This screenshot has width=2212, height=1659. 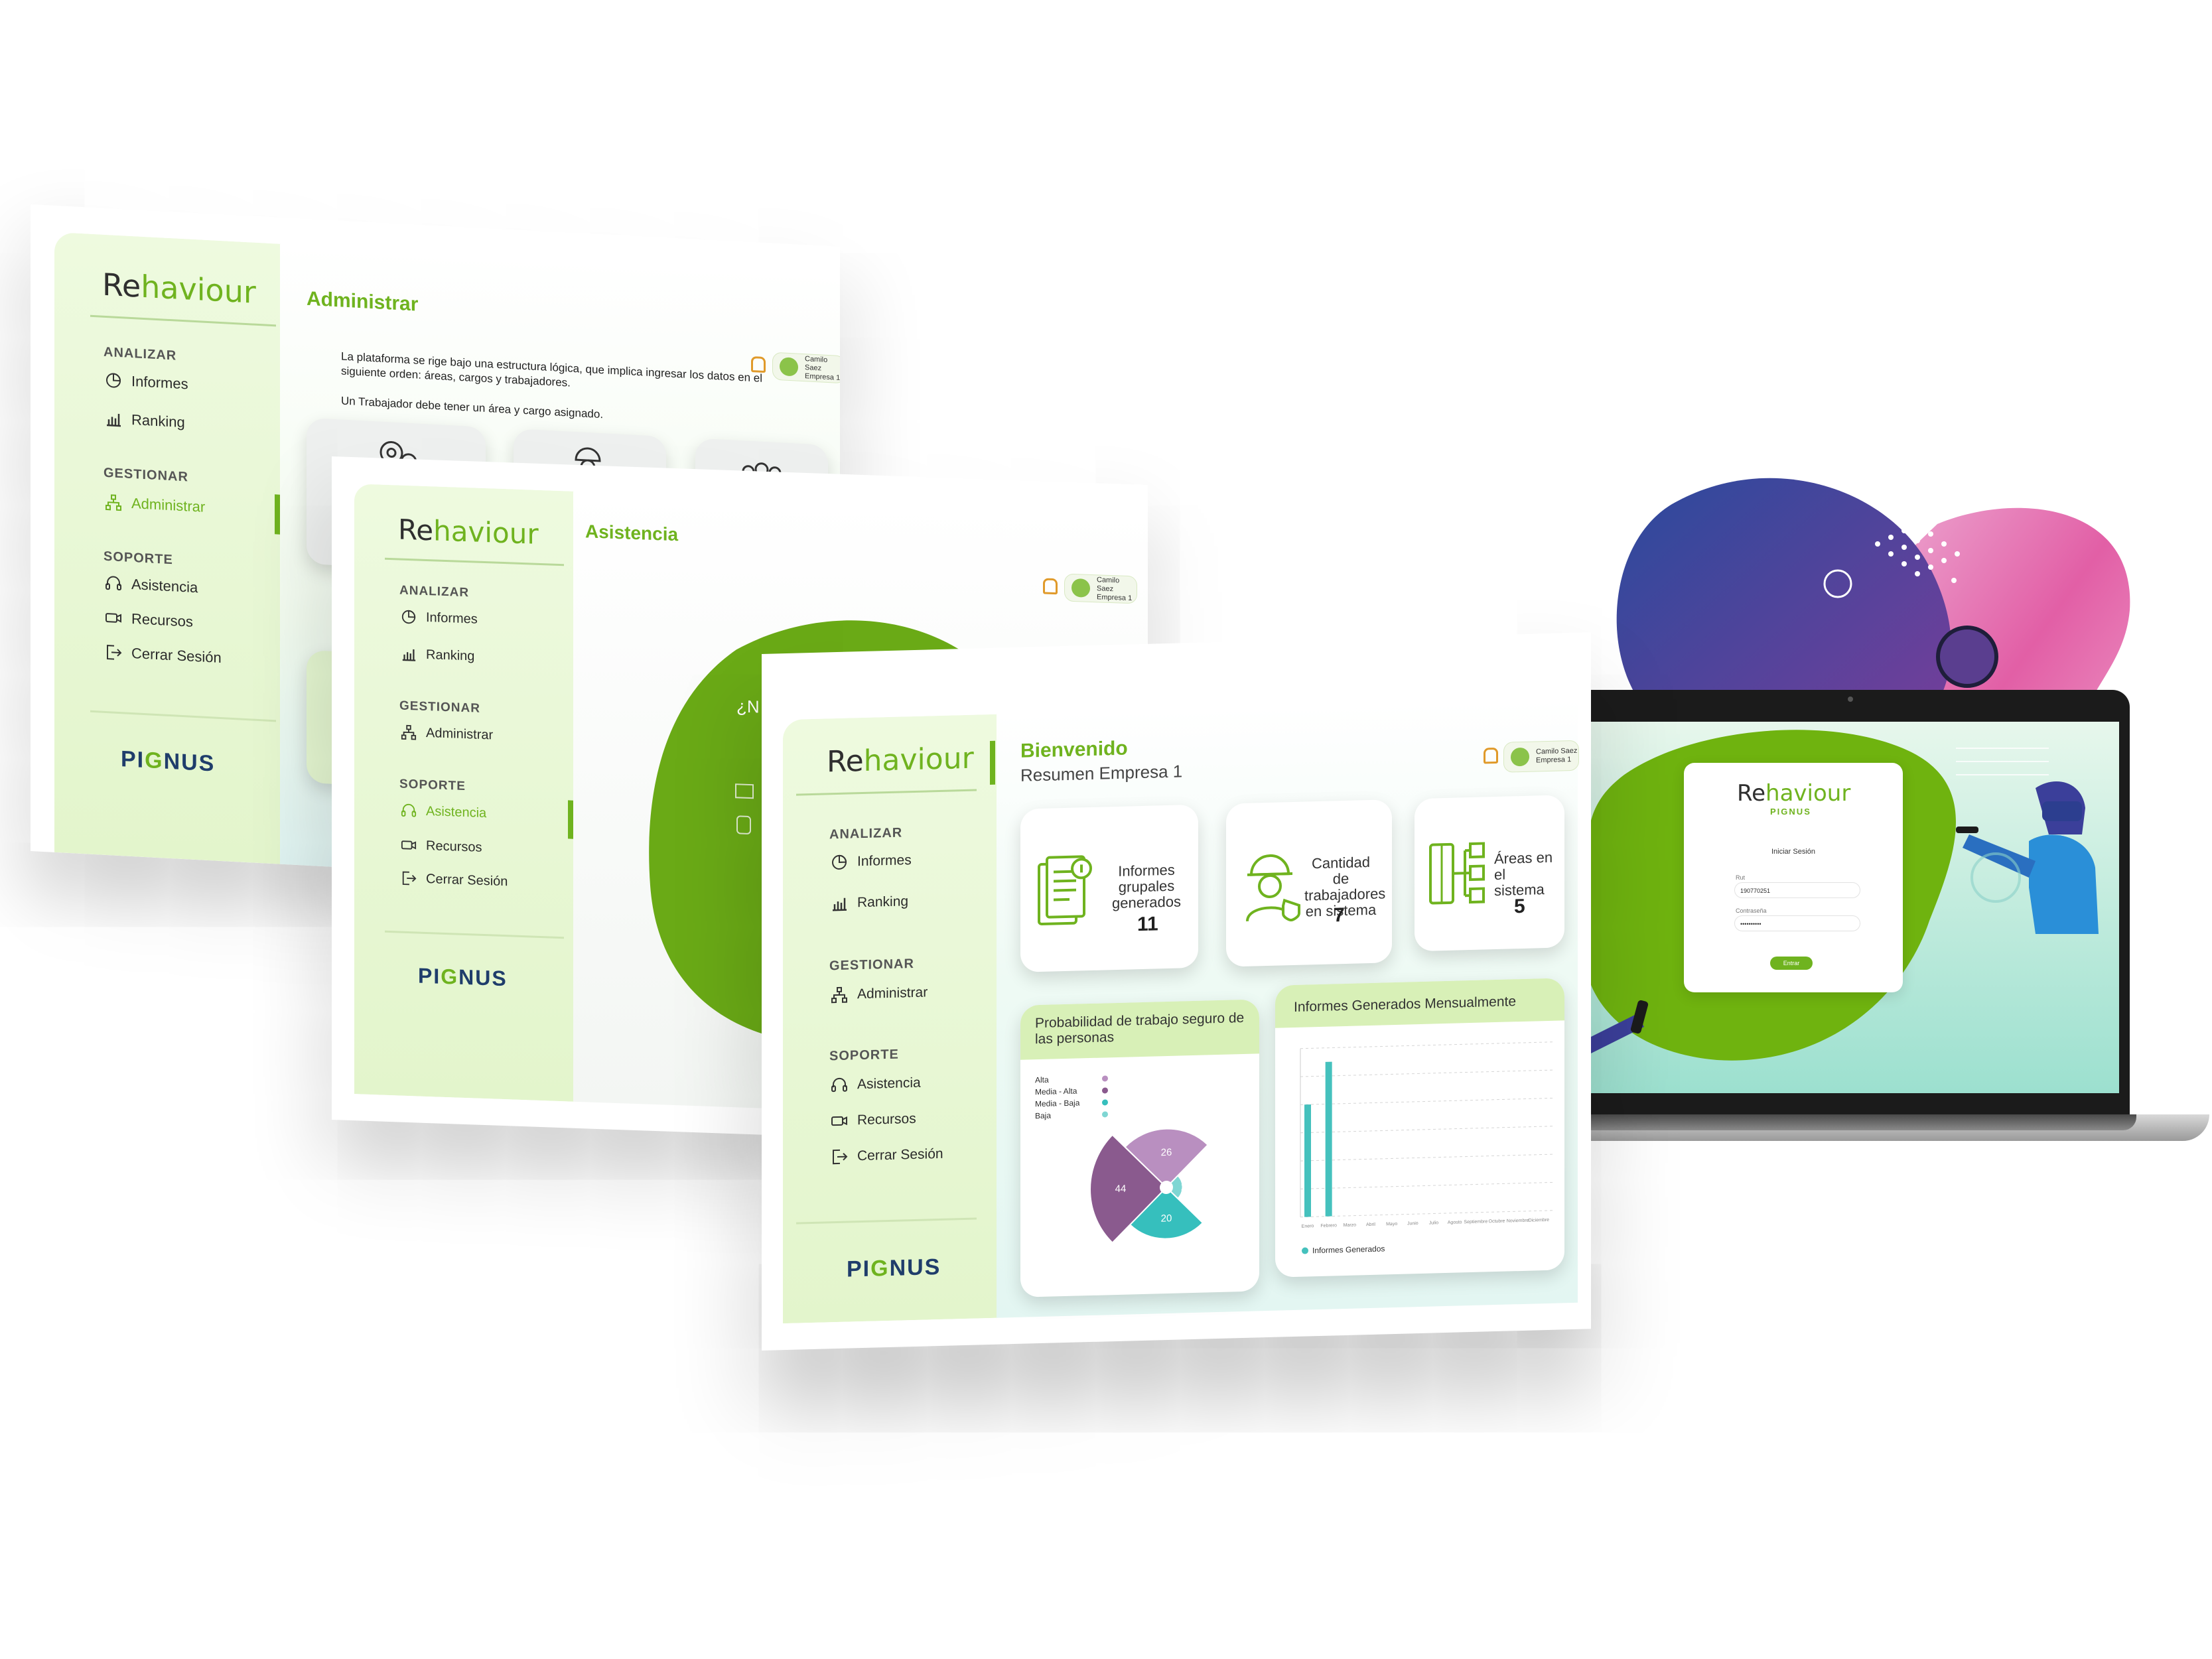 What do you see at coordinates (748, 707) in the screenshot?
I see `assistance-blob-text: ¿N` at bounding box center [748, 707].